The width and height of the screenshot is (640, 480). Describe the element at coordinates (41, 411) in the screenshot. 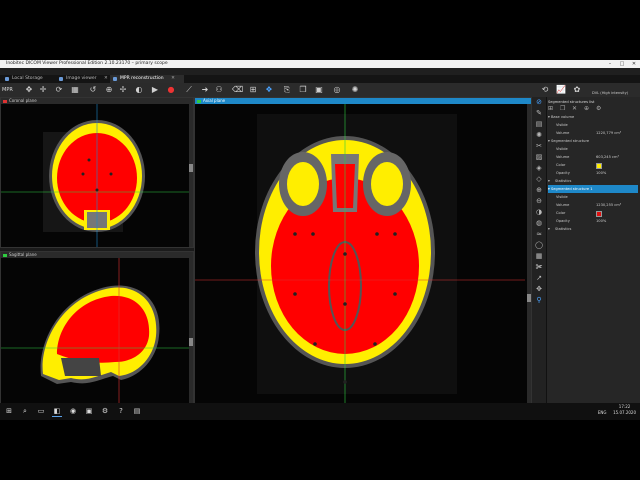

I see `file-explorer-icon: ▭` at that location.